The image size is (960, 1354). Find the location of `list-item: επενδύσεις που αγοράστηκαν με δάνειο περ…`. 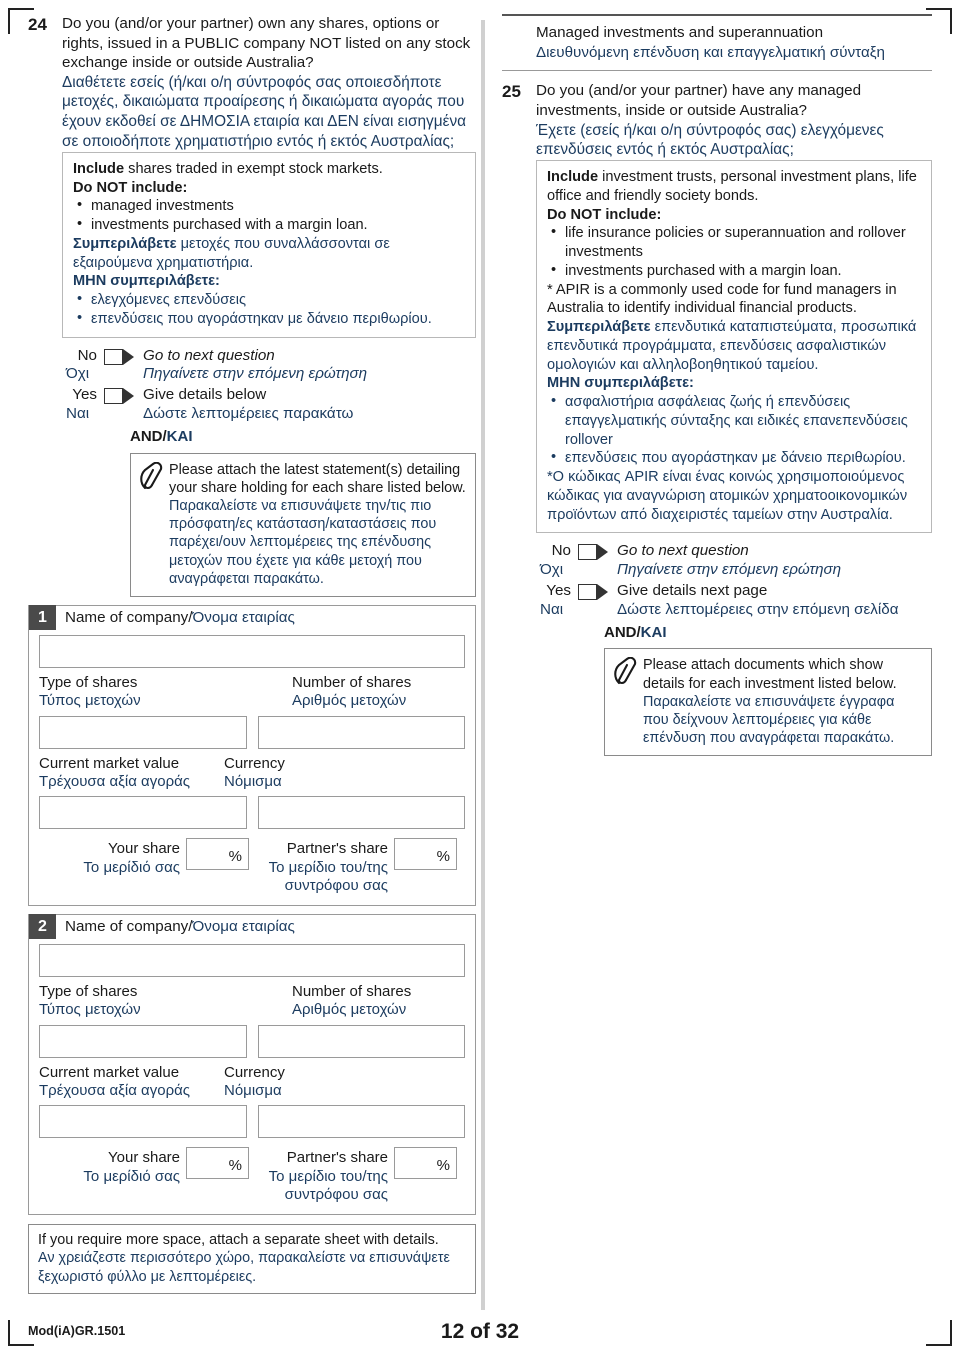

list-item: επενδύσεις που αγοράστηκαν με δάνειο περ… is located at coordinates (269, 319).